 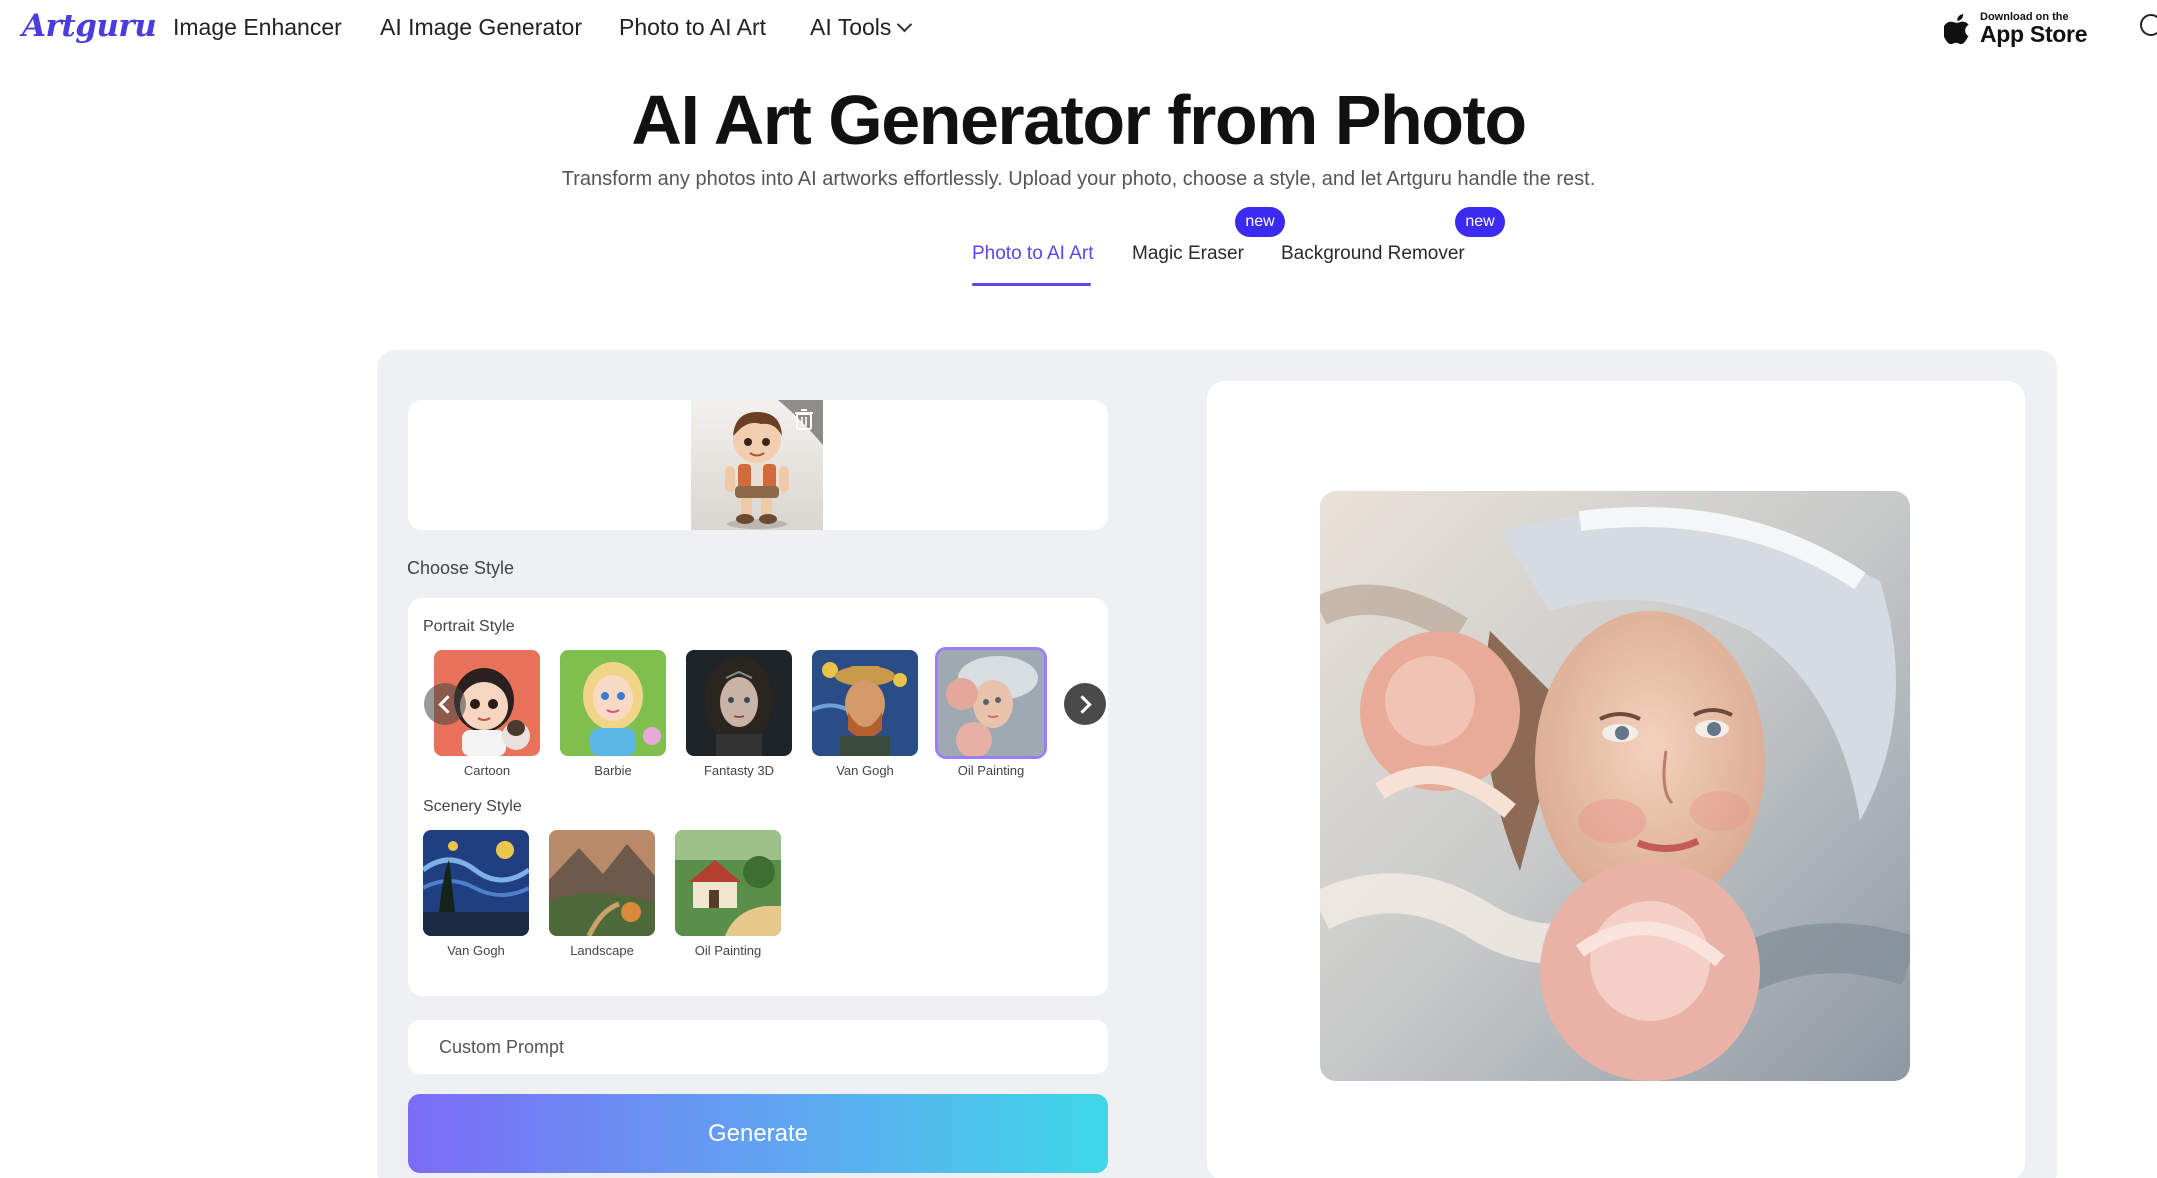 I want to click on style-thumb-van-gogh-portrait, so click(x=865, y=703).